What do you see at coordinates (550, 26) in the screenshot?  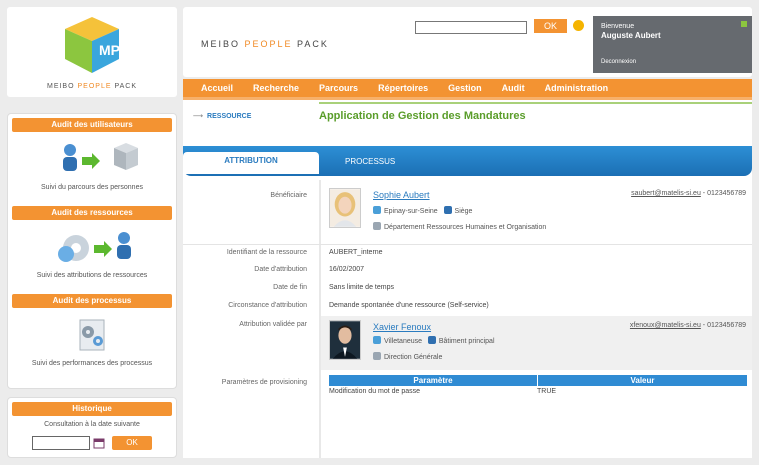 I see `search-ok-button: OK` at bounding box center [550, 26].